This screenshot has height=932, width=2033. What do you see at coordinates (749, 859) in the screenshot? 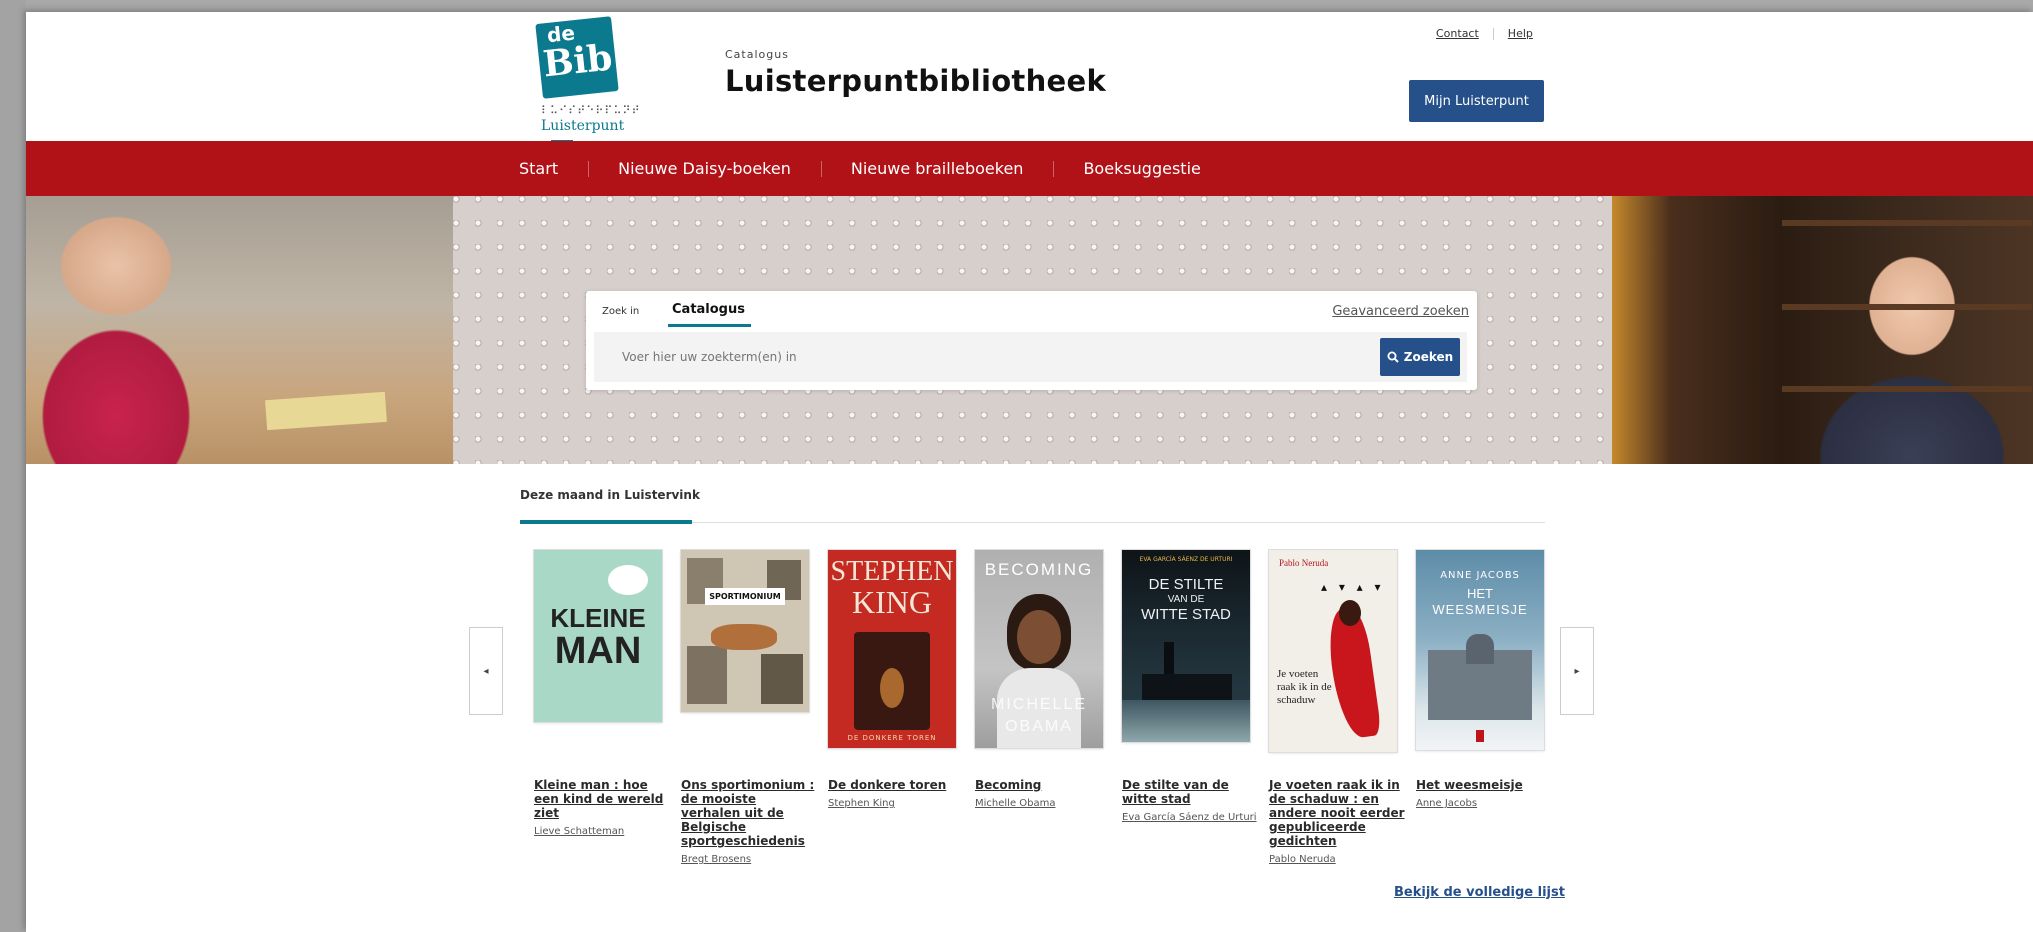
I see `book-author-link: Bregt Brosens` at bounding box center [749, 859].